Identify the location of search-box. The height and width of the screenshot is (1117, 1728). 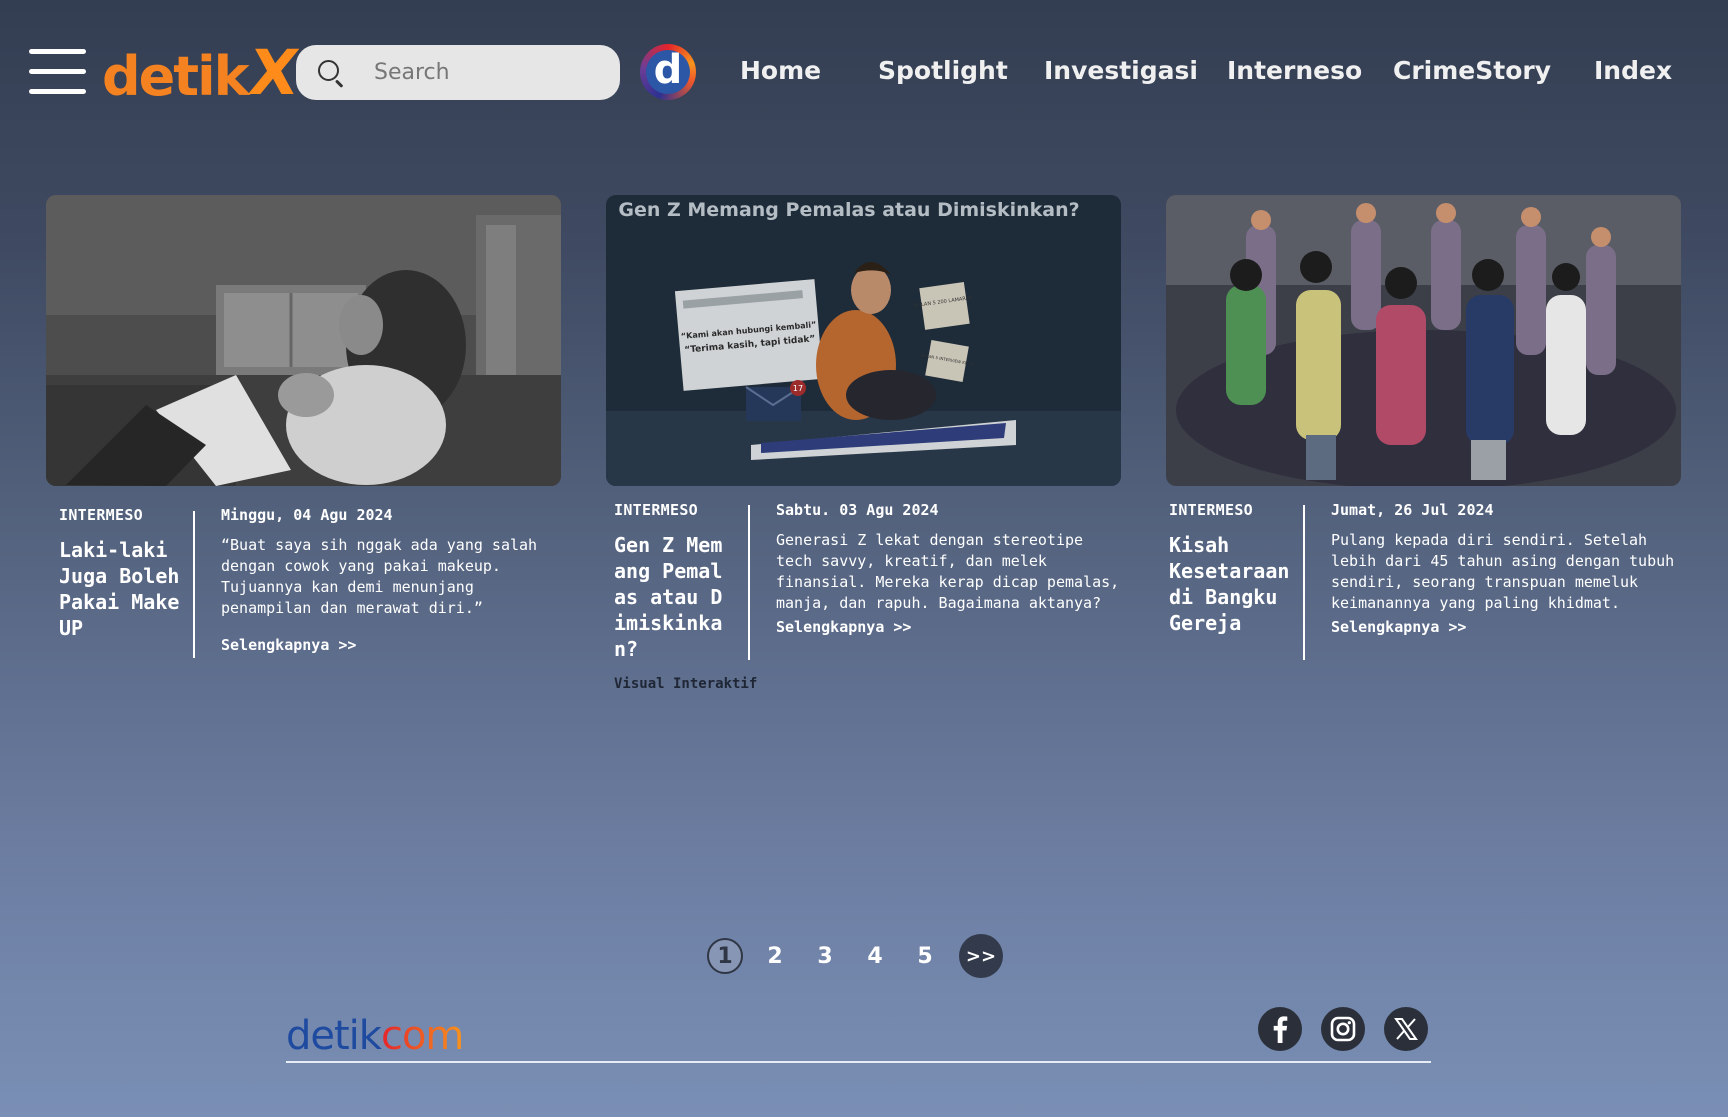
(458, 72).